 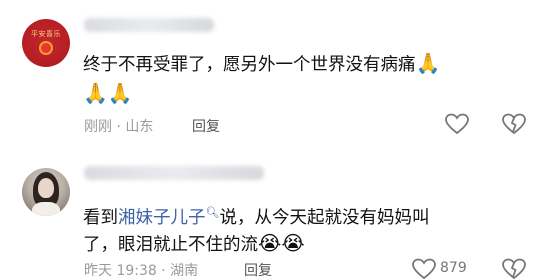 I want to click on comment-location: 山东, so click(x=139, y=127).